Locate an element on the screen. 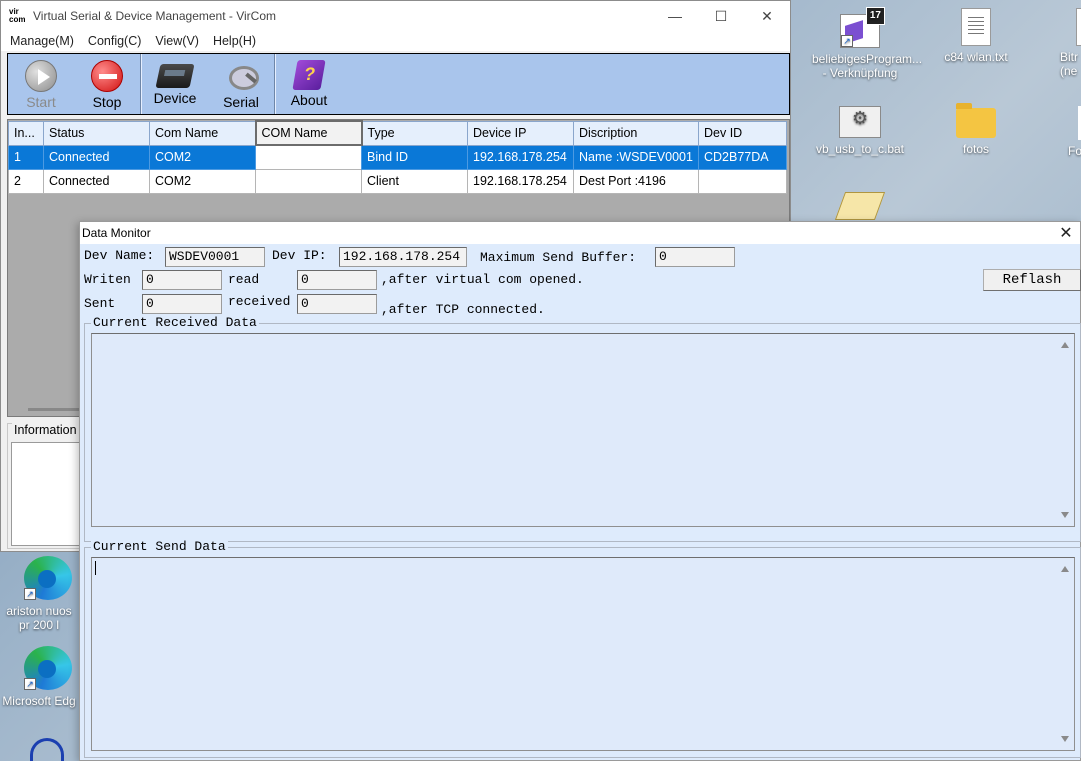  stop-button: Stop is located at coordinates (107, 84).